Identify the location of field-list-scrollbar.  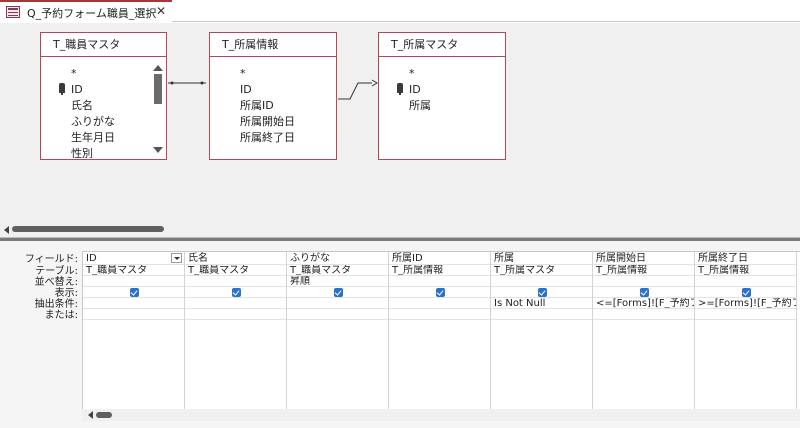
(158, 109).